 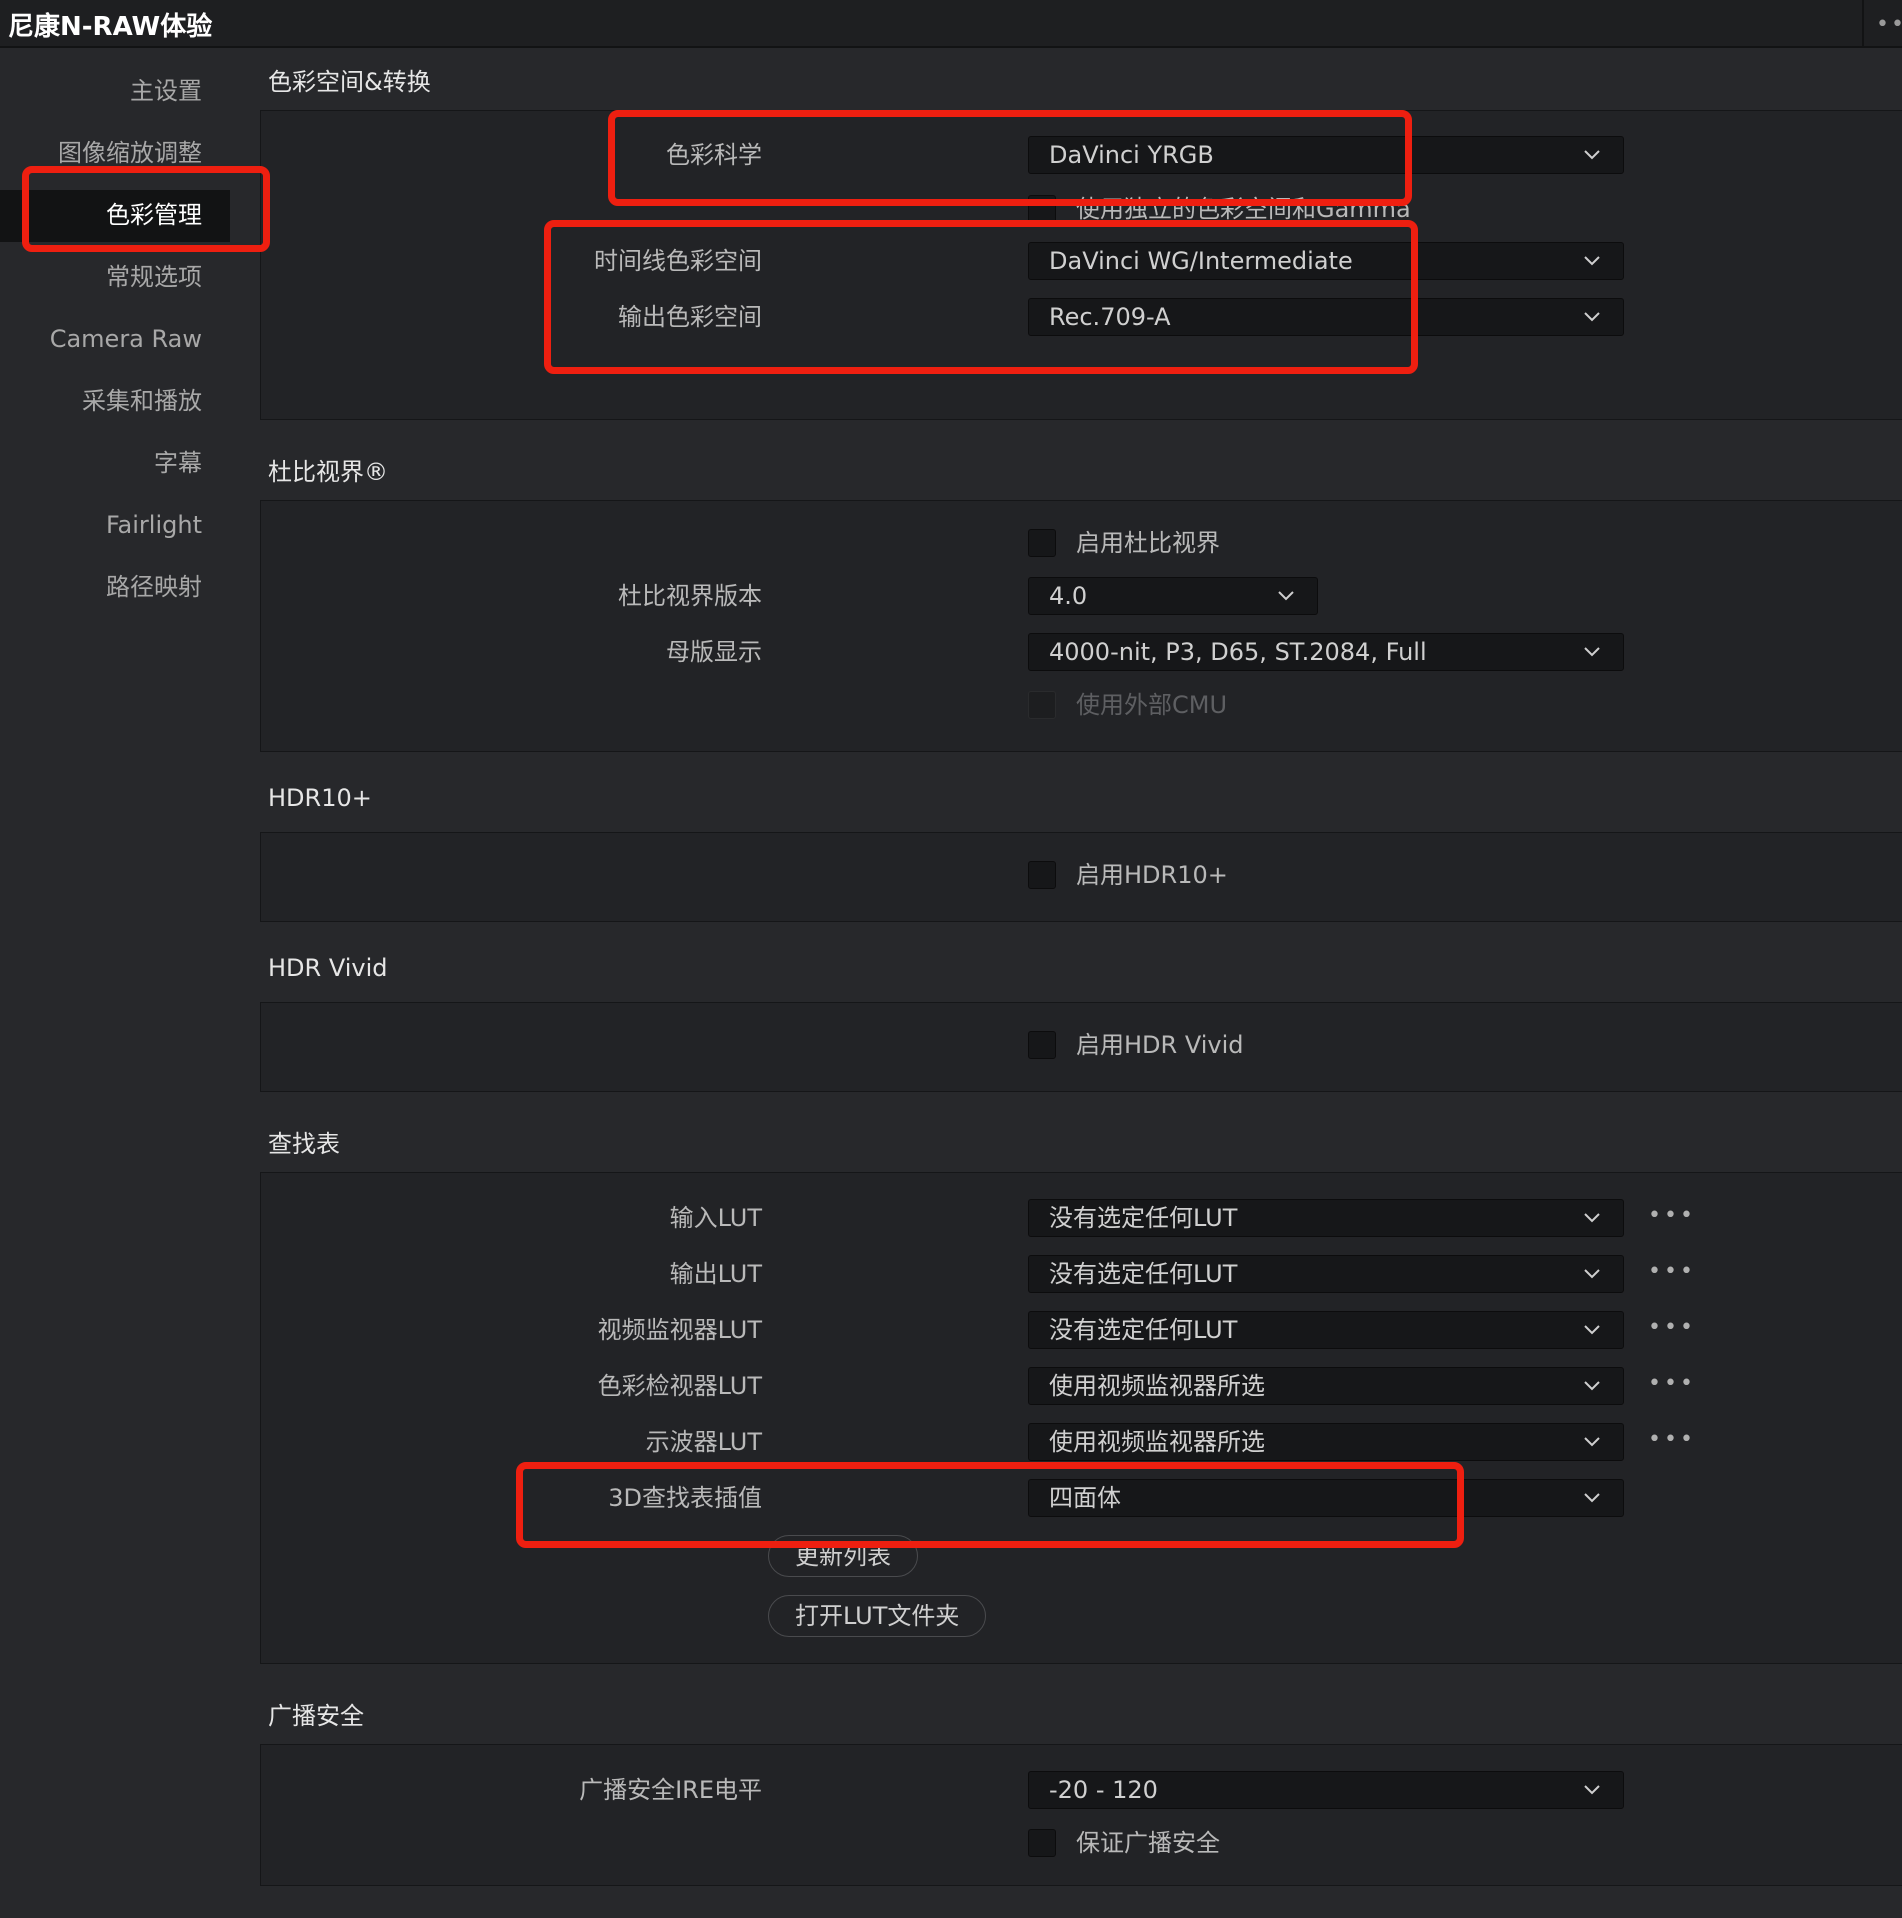 I want to click on lut-interpolation-value: 四面体, so click(x=1085, y=1498).